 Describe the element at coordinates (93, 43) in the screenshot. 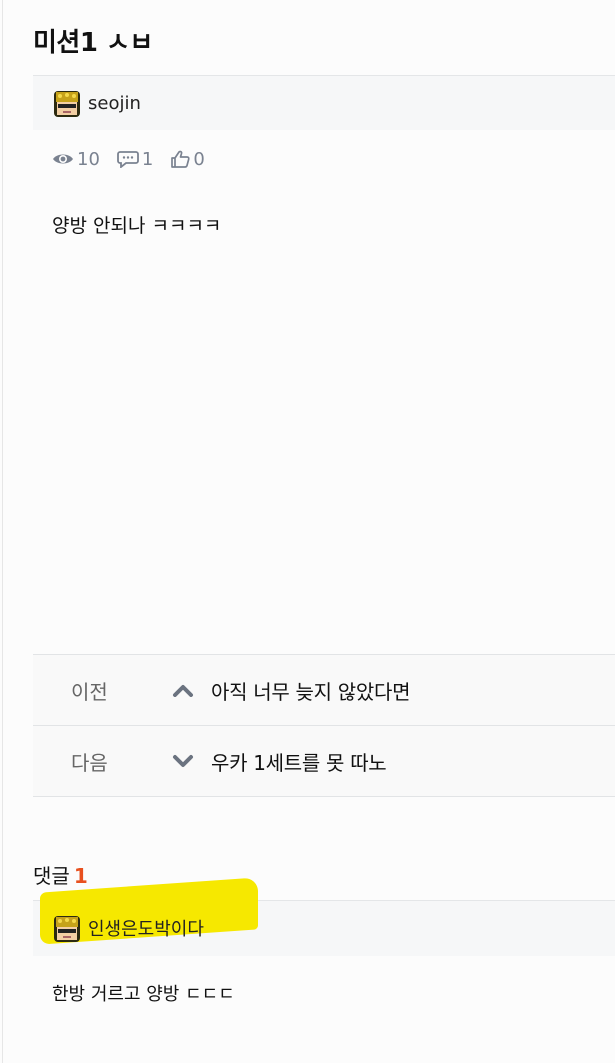

I see `post-title: 미션1 ㅅㅂ` at that location.